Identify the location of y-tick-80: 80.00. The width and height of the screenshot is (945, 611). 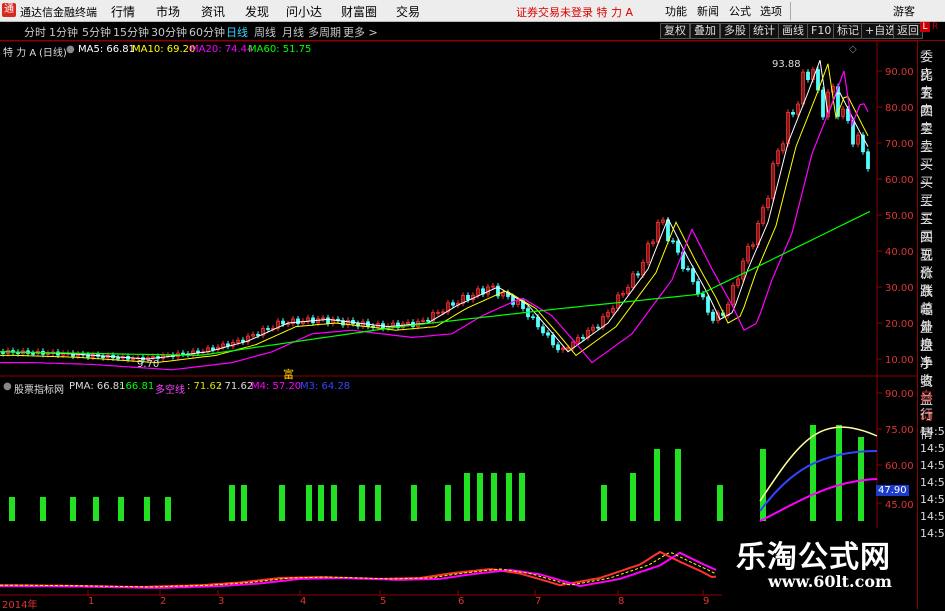
(899, 108).